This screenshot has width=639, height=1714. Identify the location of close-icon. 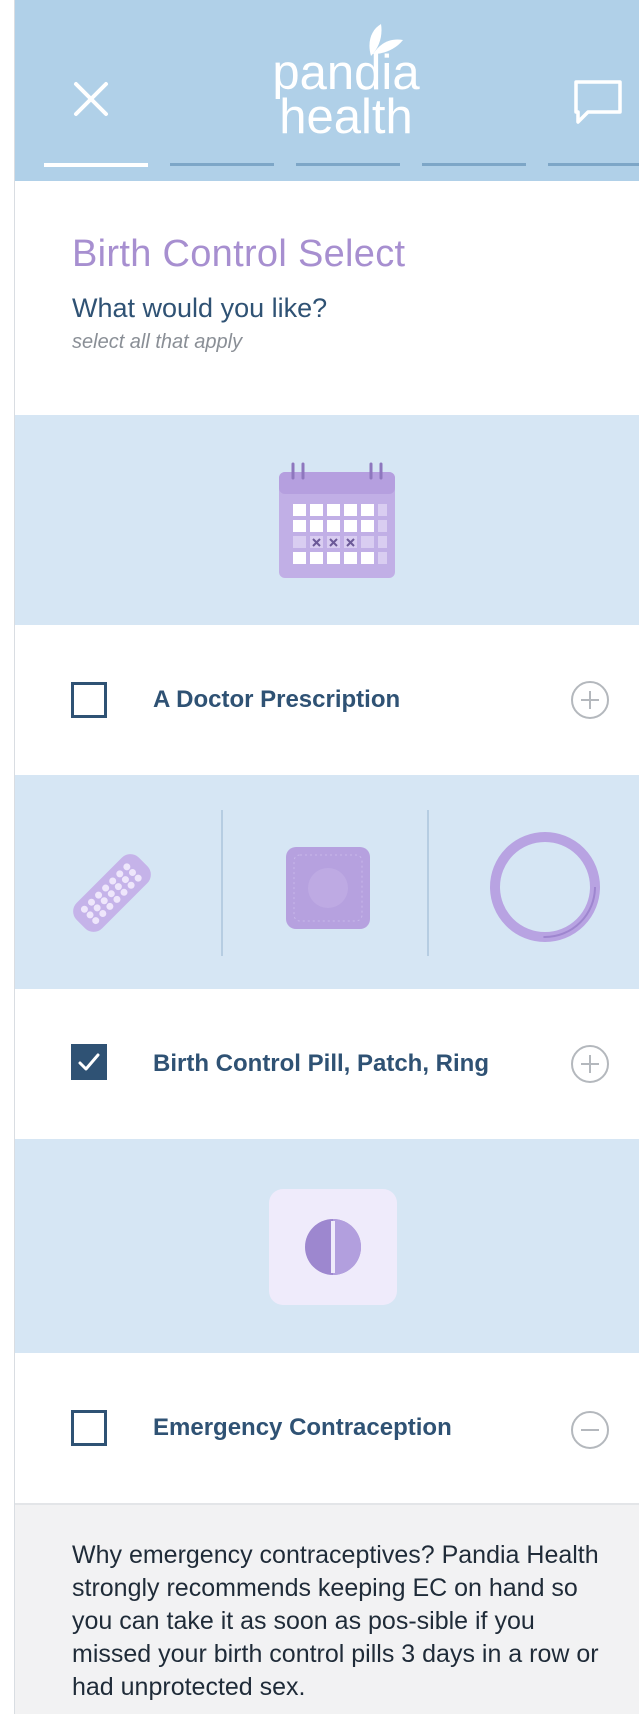
(91, 99).